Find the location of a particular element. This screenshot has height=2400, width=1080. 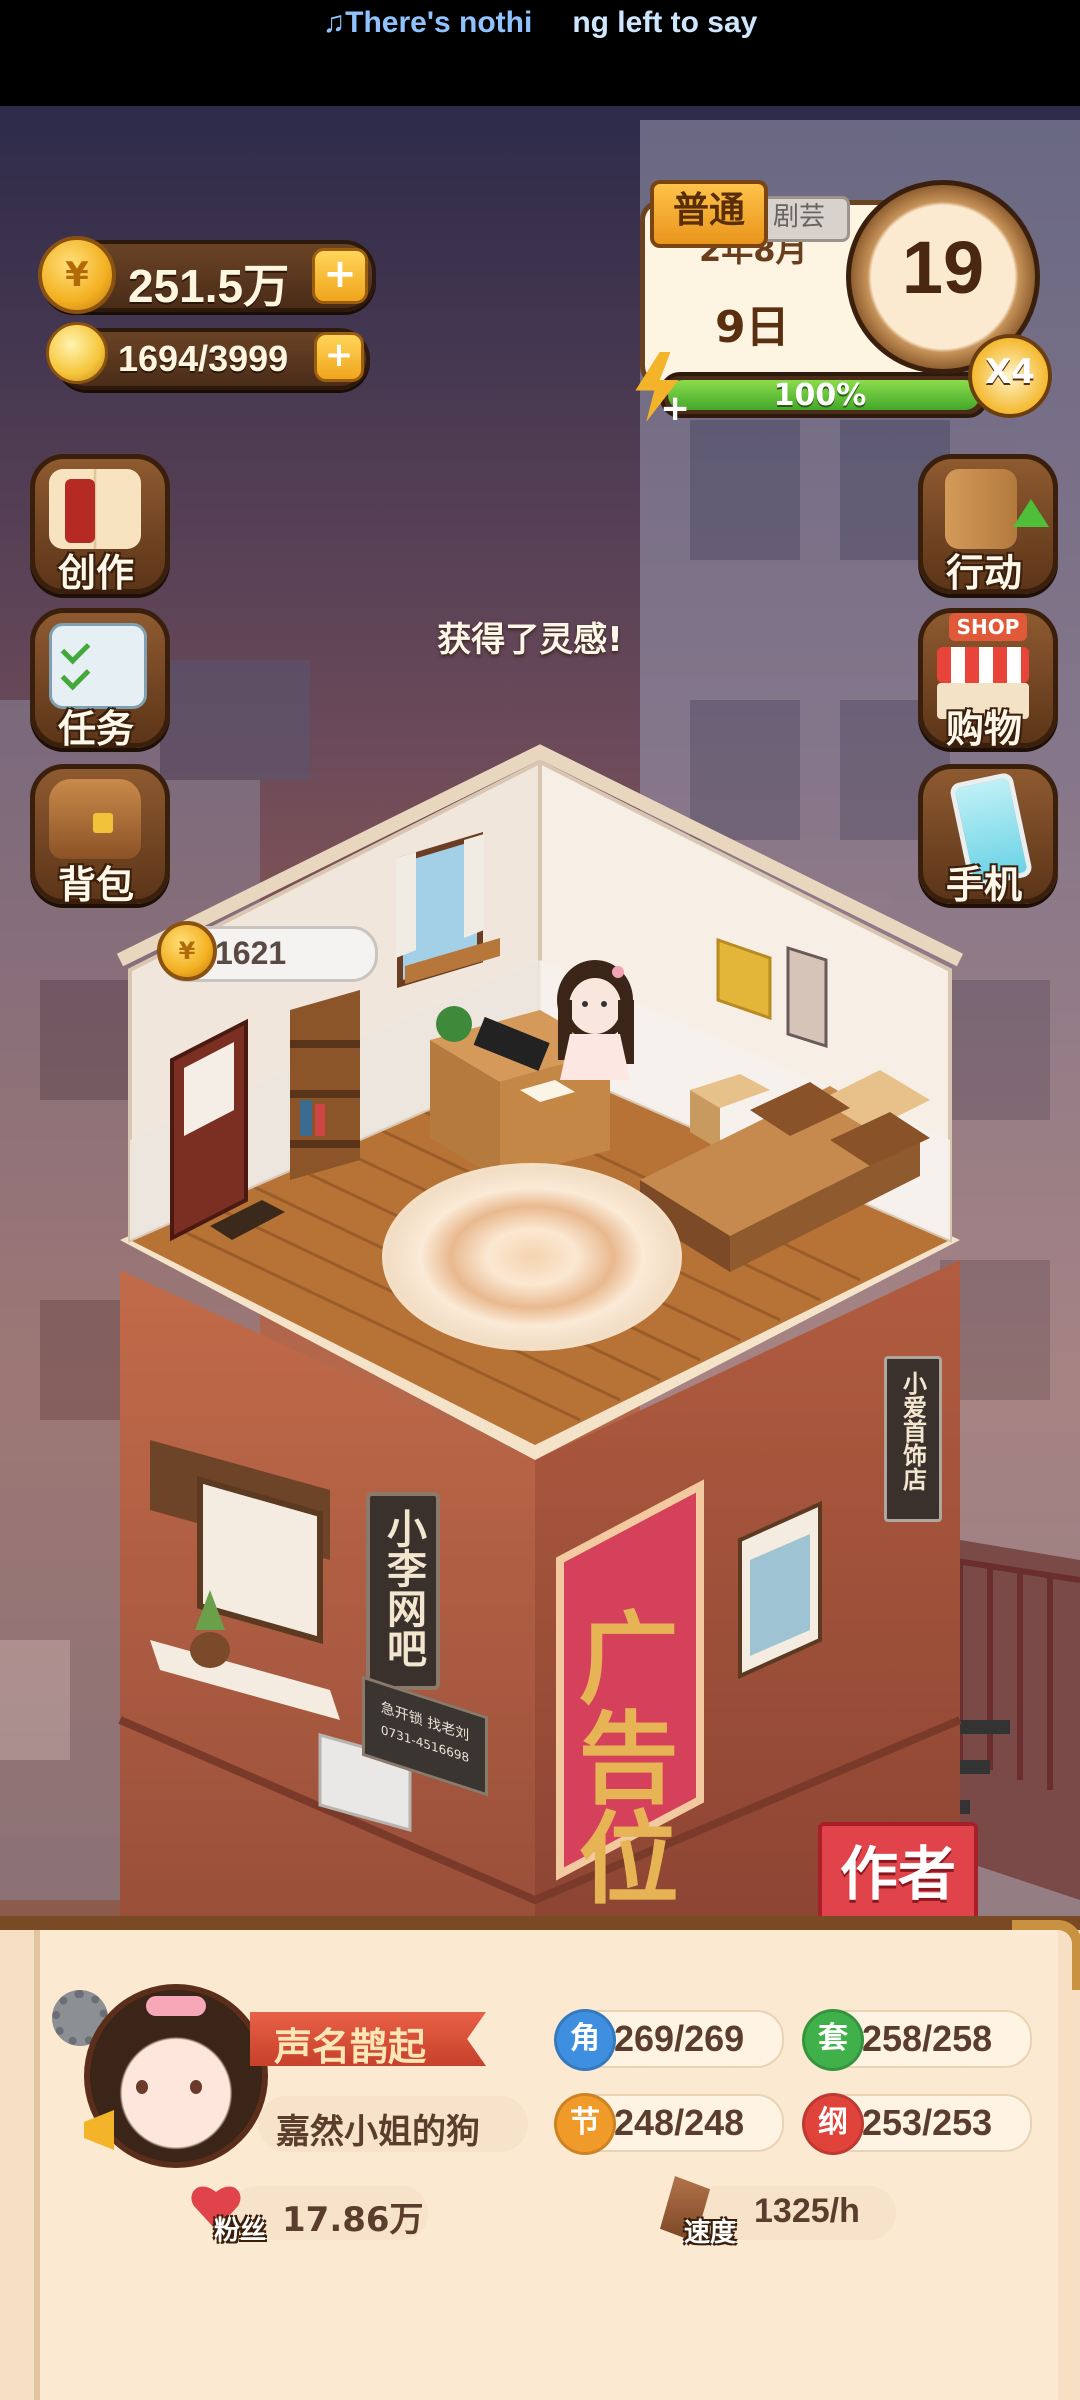

energy-bar: 100% is located at coordinates (824, 395).